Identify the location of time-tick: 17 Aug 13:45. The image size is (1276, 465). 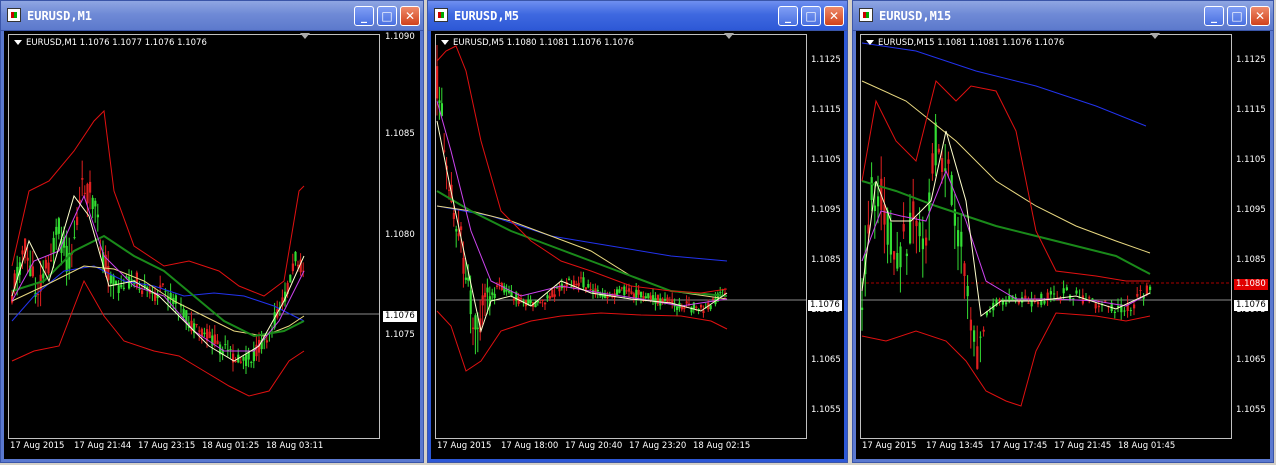
(955, 446).